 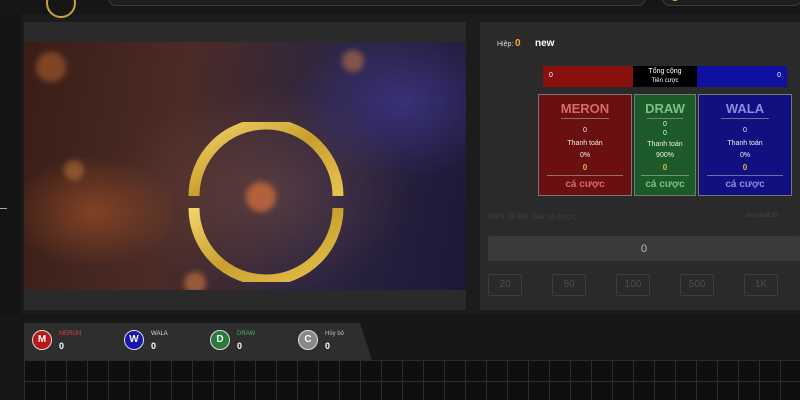 I want to click on user-icon: ▲, so click(x=675, y=1).